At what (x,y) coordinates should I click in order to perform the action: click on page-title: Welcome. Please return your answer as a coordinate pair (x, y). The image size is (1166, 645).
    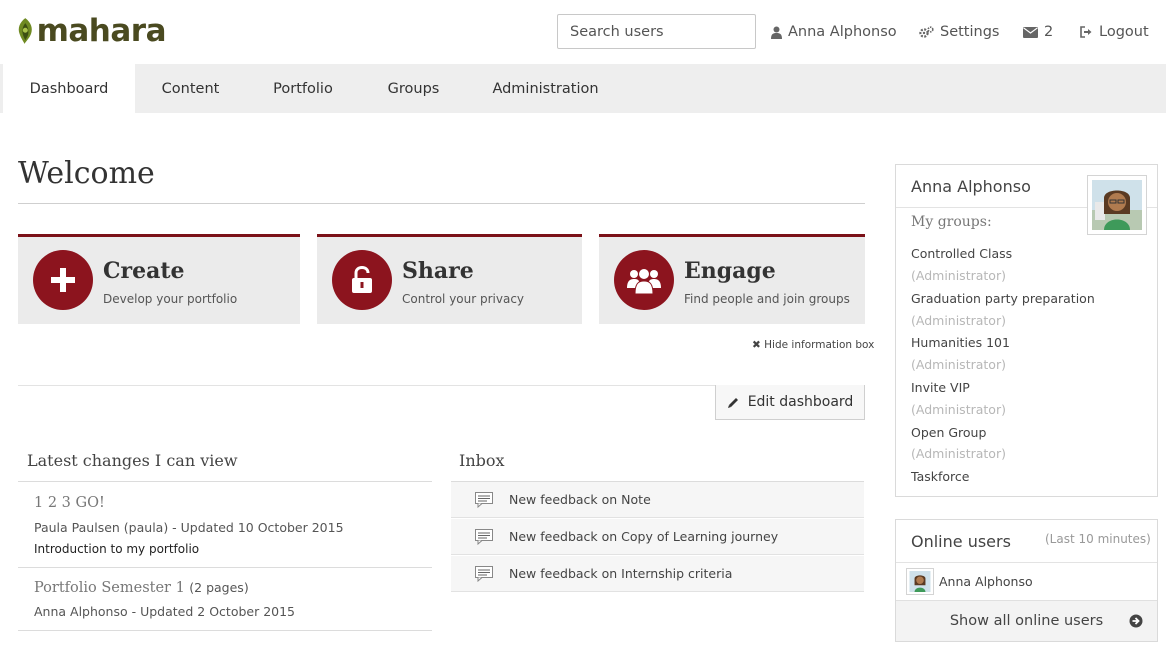
    Looking at the image, I should click on (86, 173).